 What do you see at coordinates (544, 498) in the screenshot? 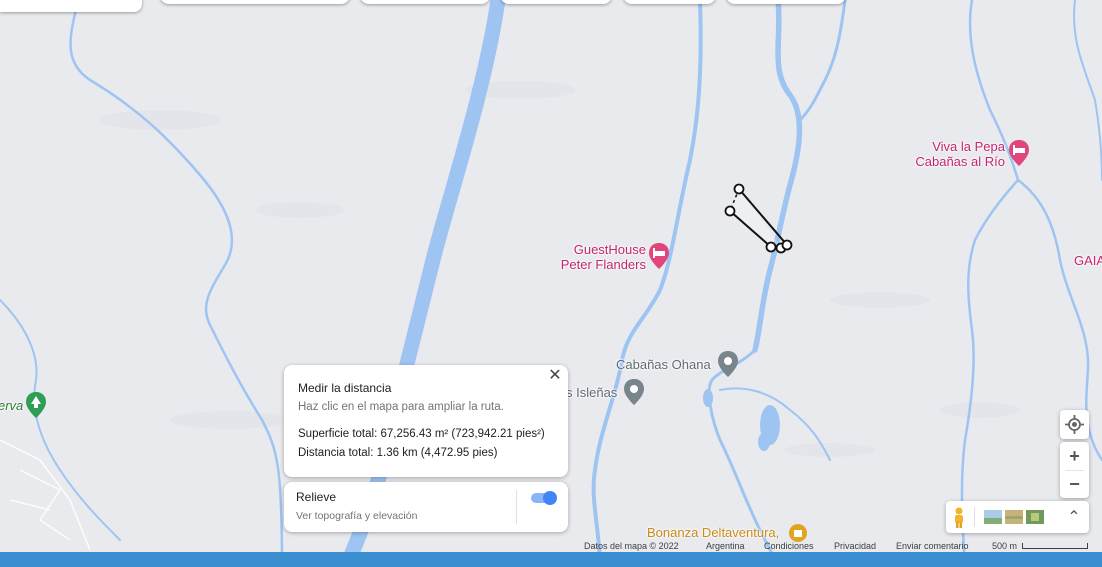
I see `relief-toggle-switch` at bounding box center [544, 498].